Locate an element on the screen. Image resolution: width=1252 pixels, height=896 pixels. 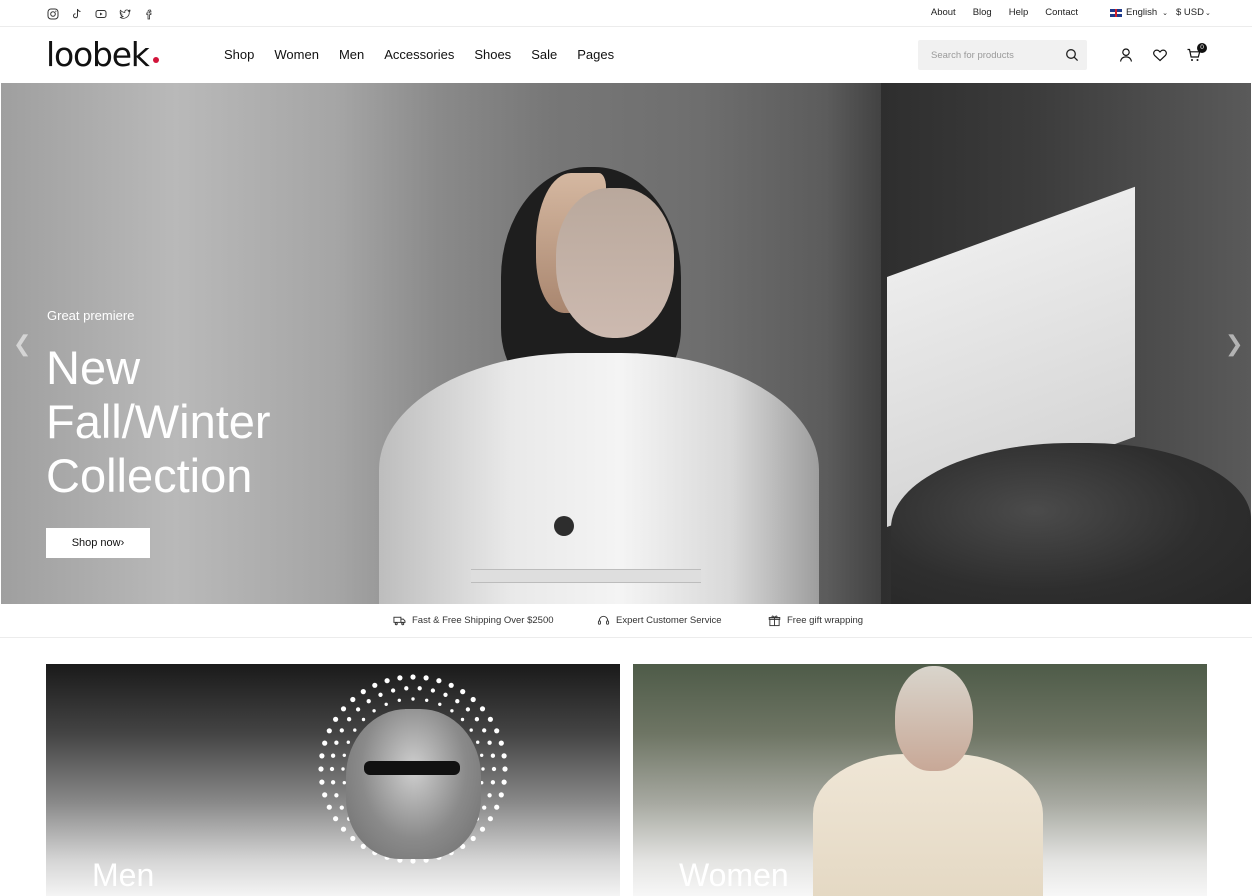
search-input is located at coordinates (988, 55).